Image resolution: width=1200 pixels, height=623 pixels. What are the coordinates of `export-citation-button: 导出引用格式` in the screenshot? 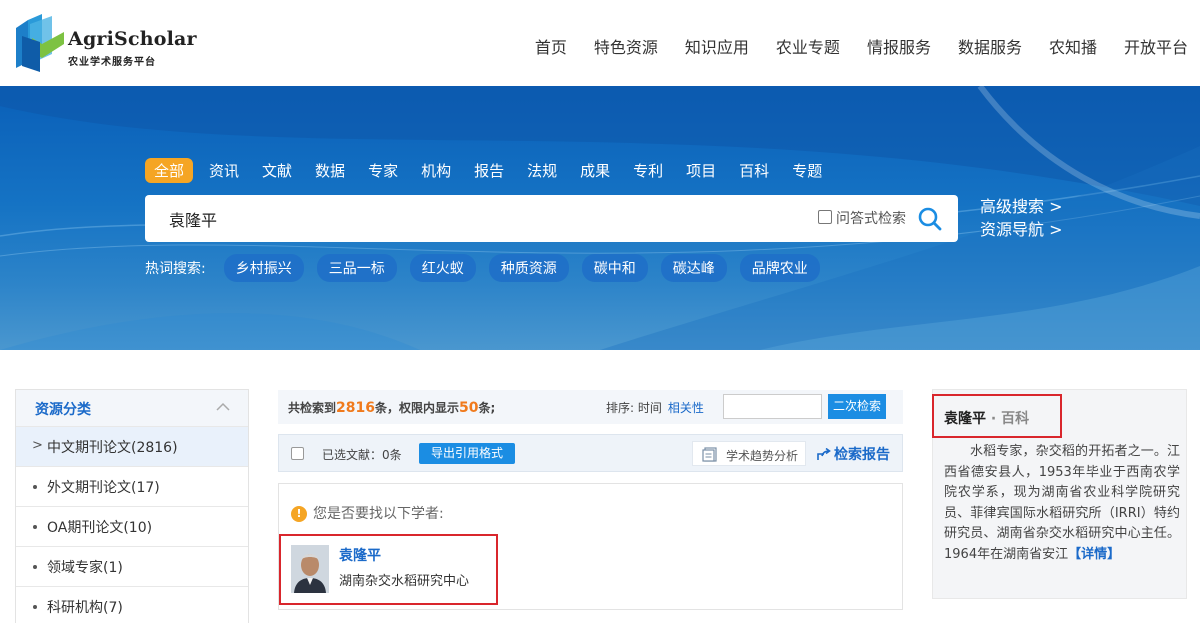 It's located at (467, 453).